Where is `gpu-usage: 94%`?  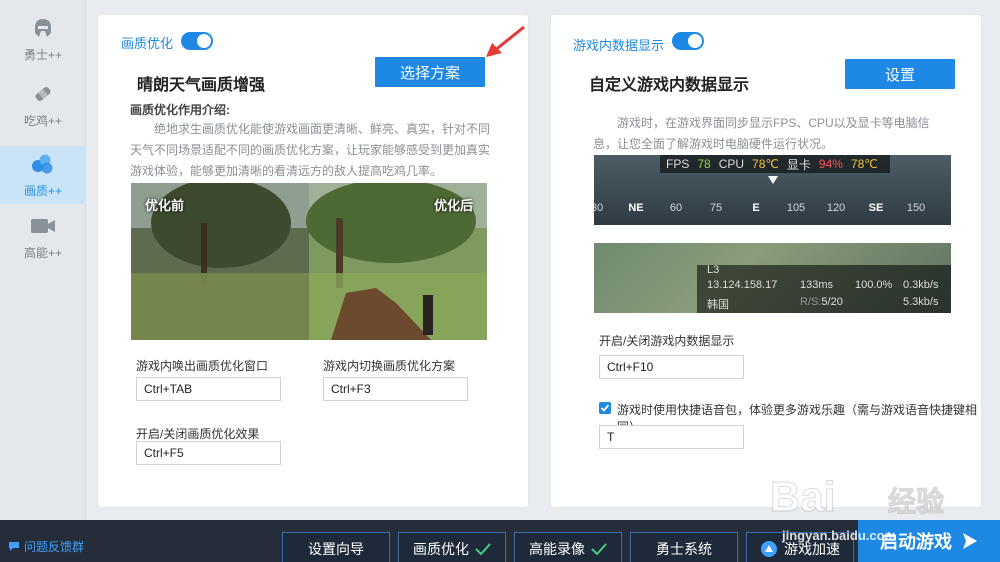
gpu-usage: 94% is located at coordinates (830, 164).